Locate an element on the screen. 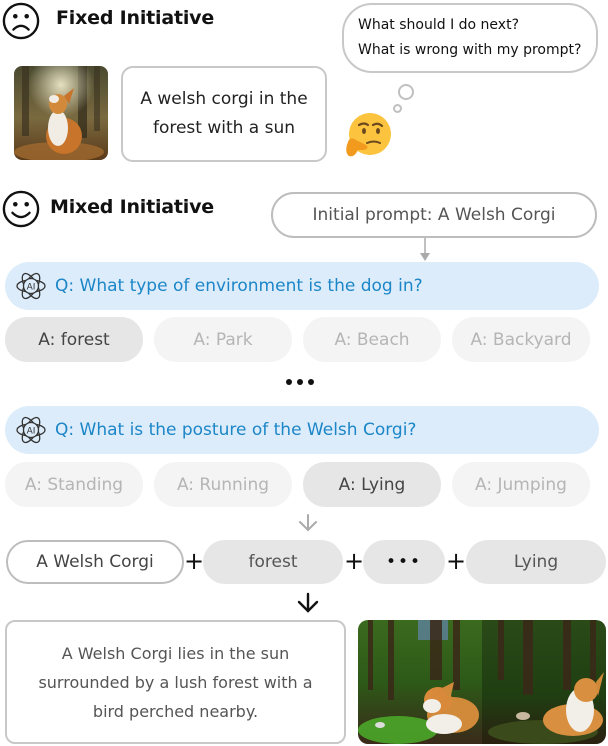  initial-prompt-box: Initial prompt: A Welsh Corgi is located at coordinates (434, 215).